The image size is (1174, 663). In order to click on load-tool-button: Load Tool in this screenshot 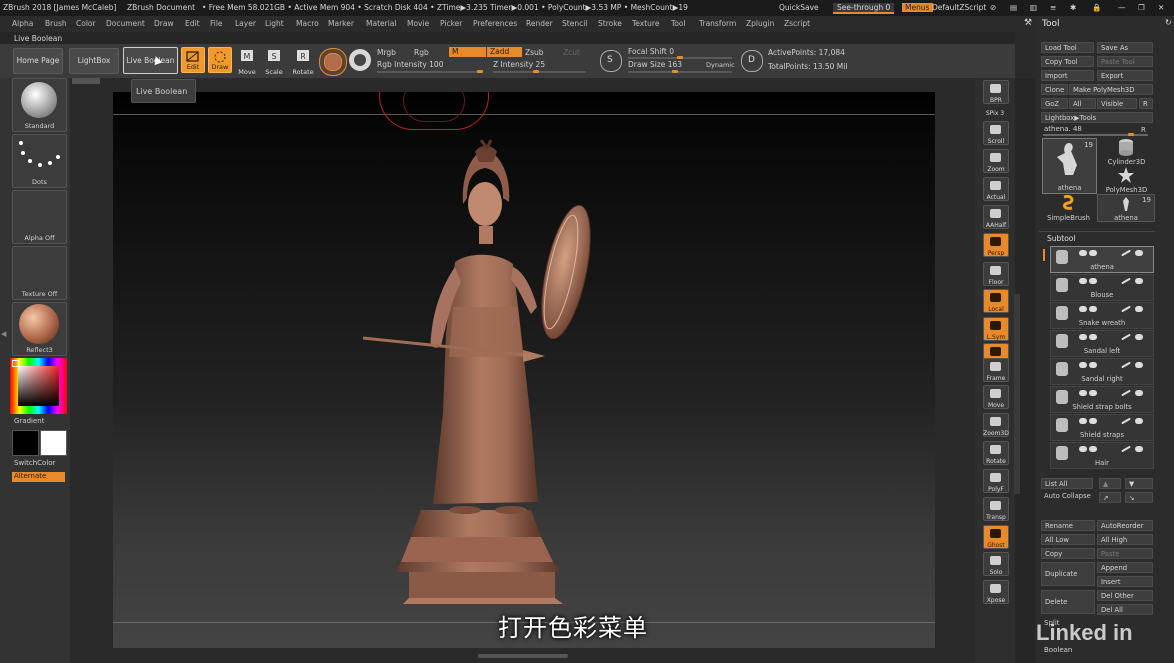, I will do `click(1067, 47)`.